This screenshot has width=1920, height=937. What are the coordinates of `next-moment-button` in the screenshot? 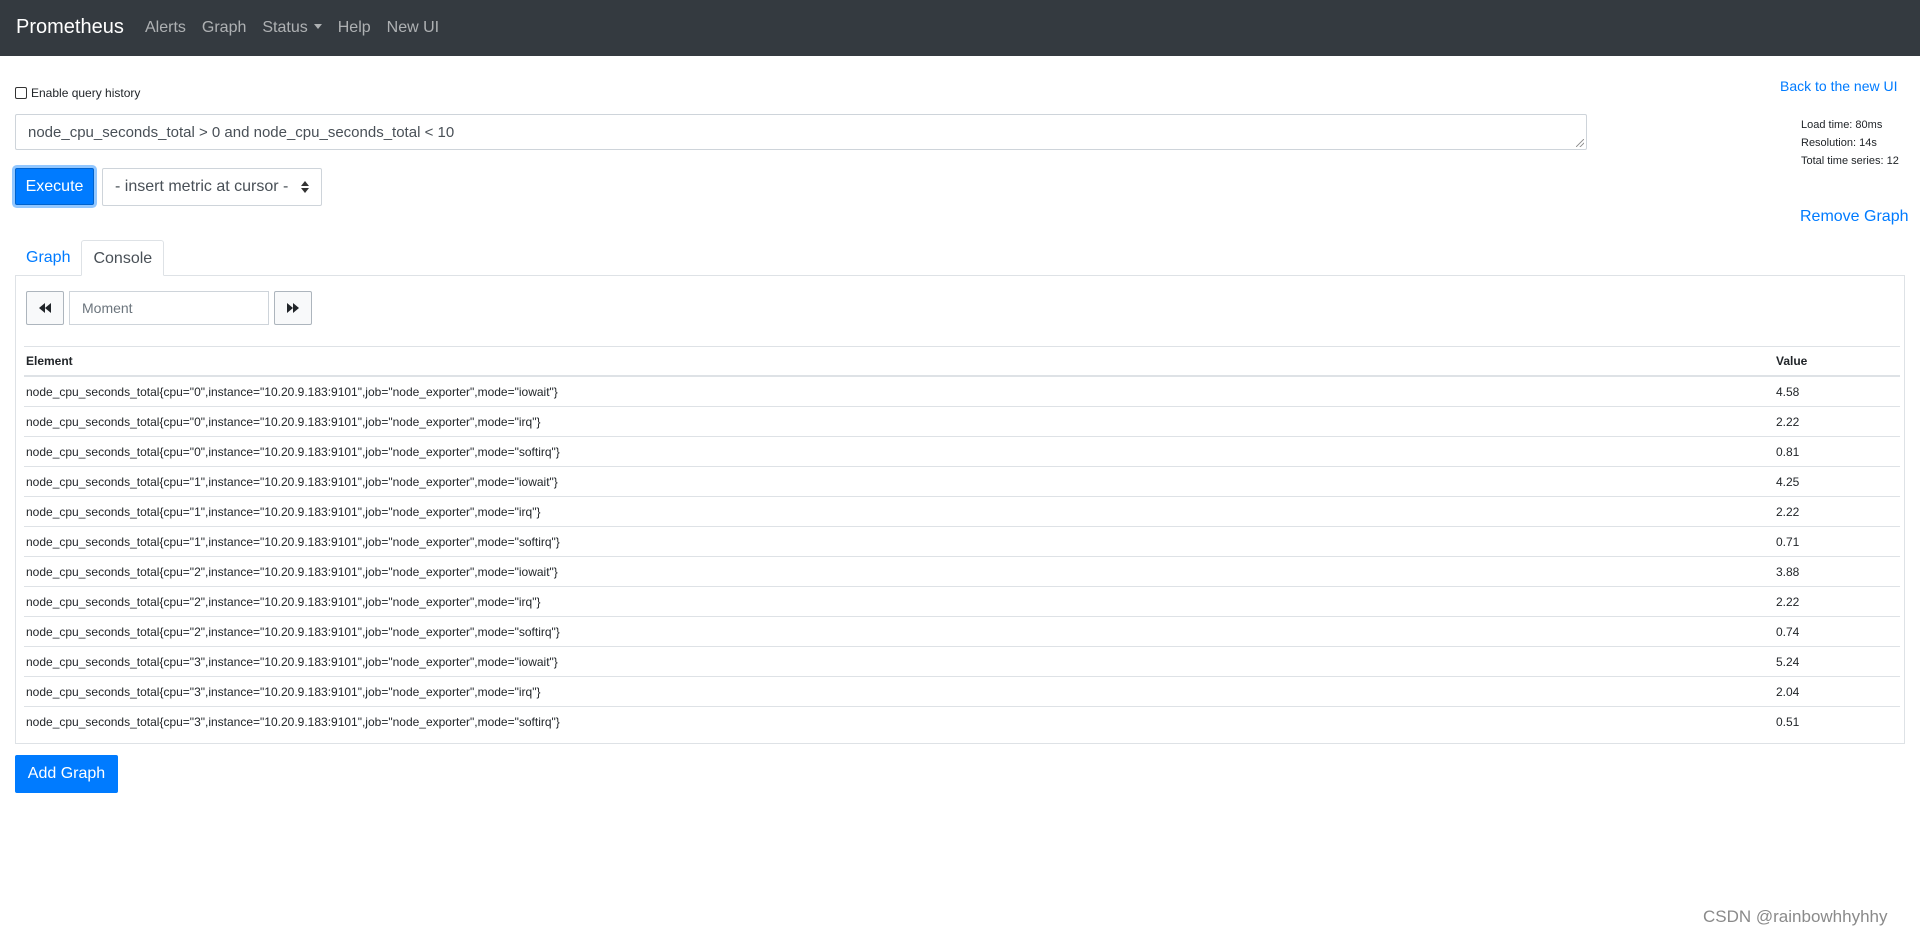 It's located at (293, 308).